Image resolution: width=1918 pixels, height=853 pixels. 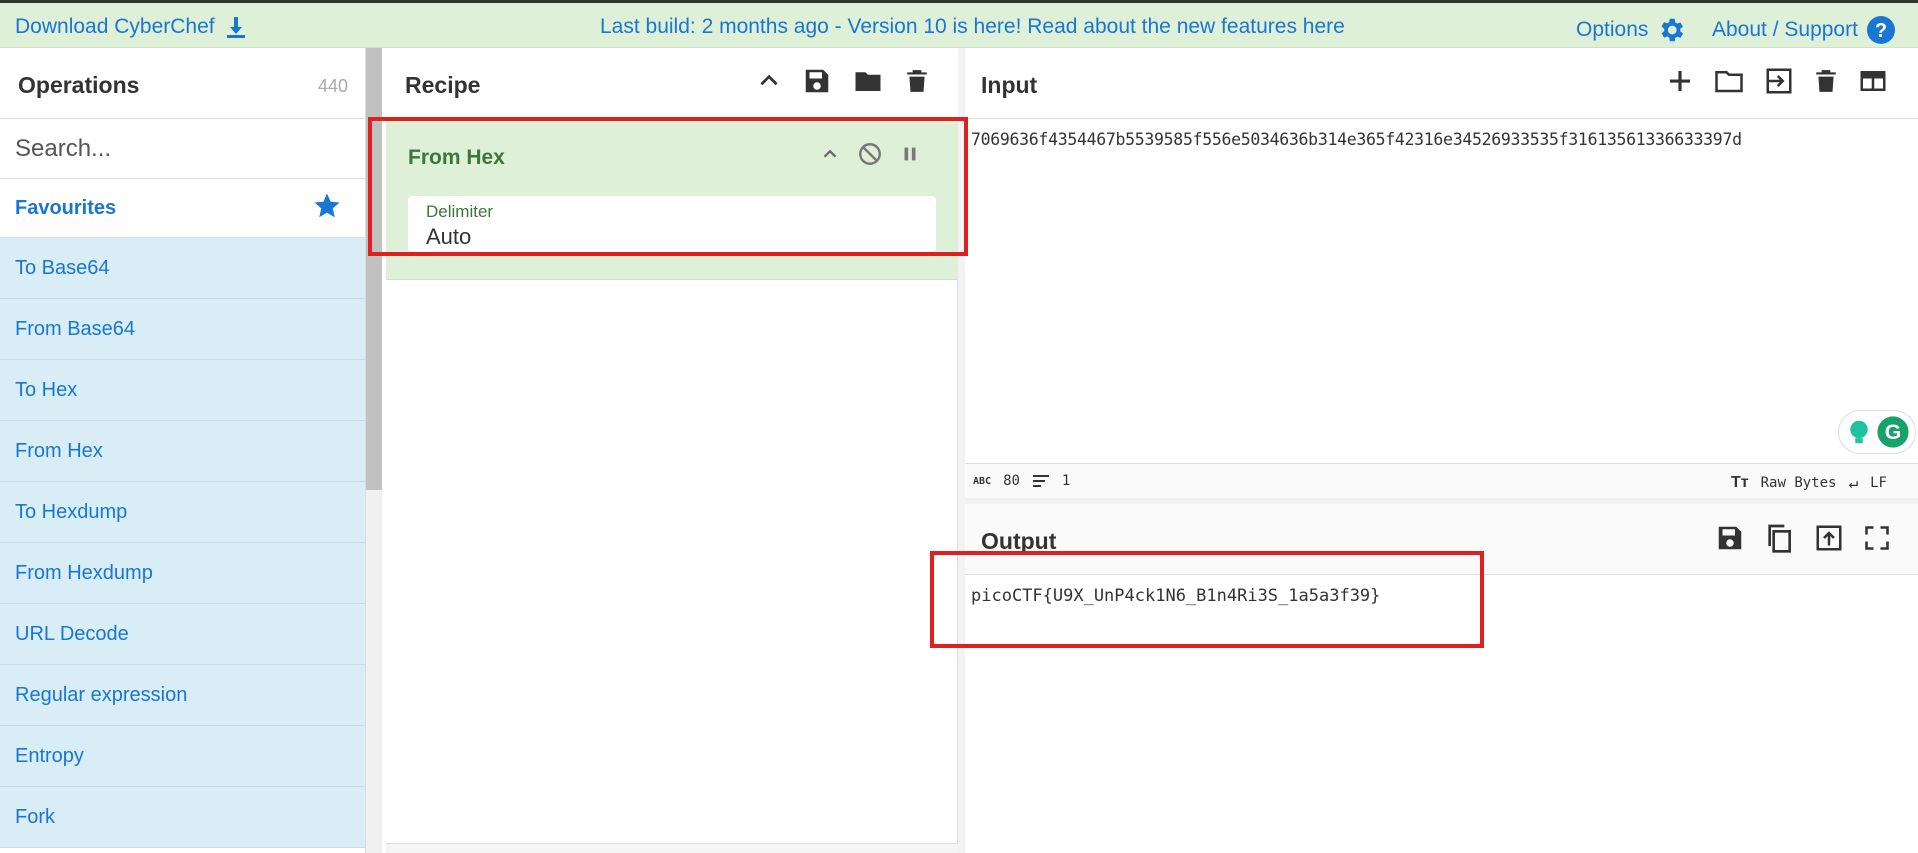 What do you see at coordinates (1740, 483) in the screenshot?
I see `text-format-icon: Tт` at bounding box center [1740, 483].